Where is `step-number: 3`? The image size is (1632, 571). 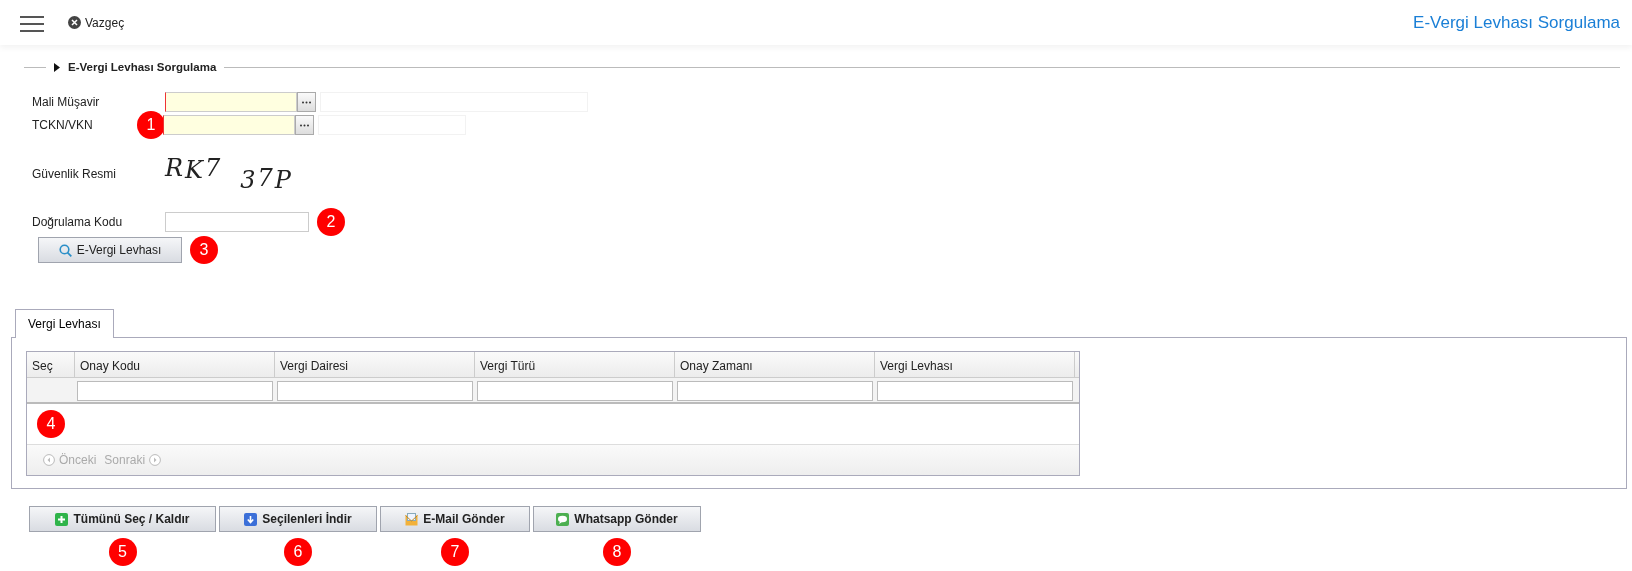
step-number: 3 is located at coordinates (204, 250).